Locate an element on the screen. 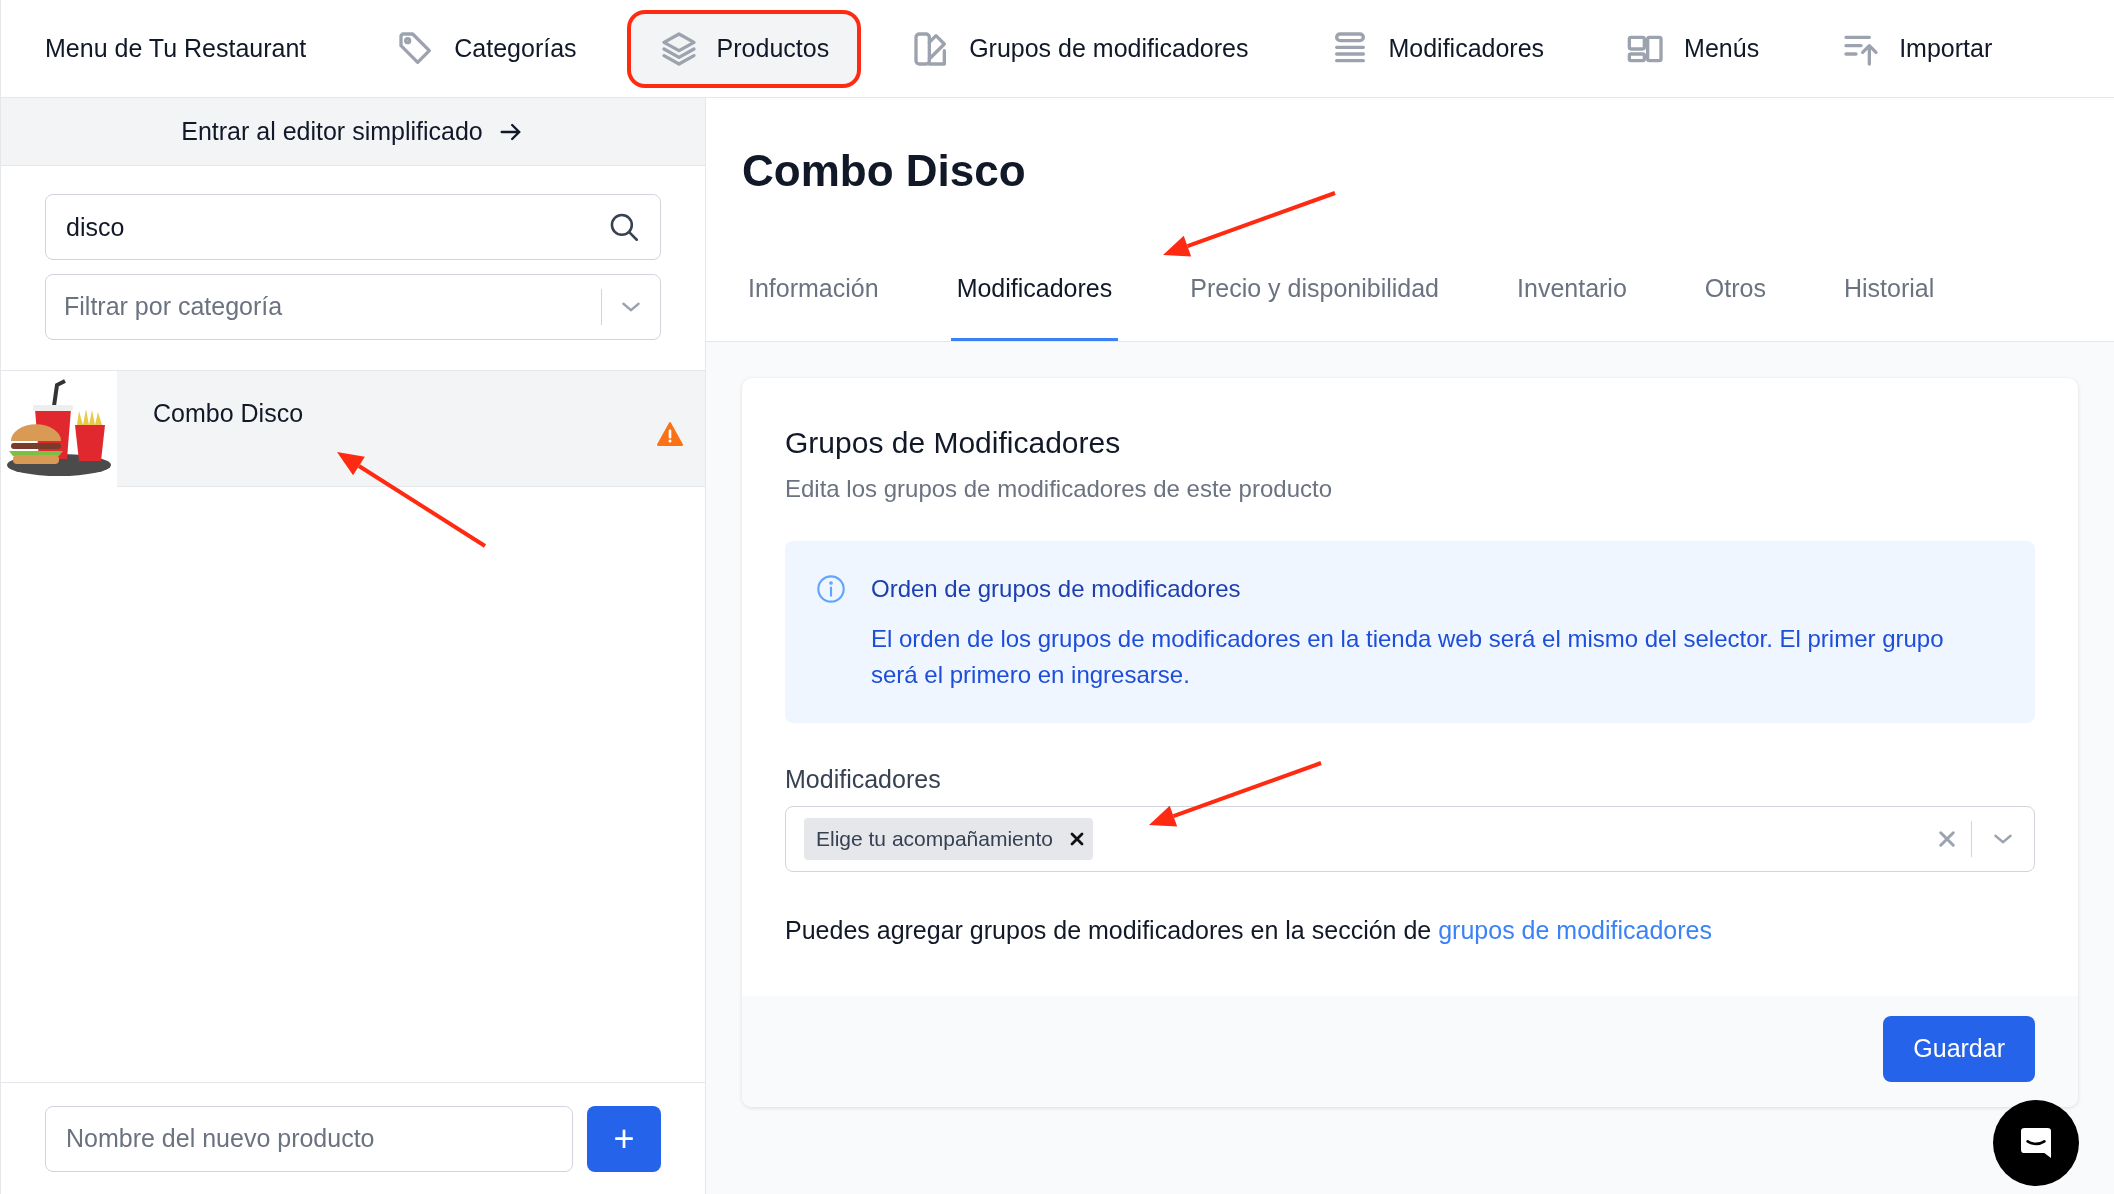 This screenshot has height=1194, width=2114. info-icon is located at coordinates (831, 588).